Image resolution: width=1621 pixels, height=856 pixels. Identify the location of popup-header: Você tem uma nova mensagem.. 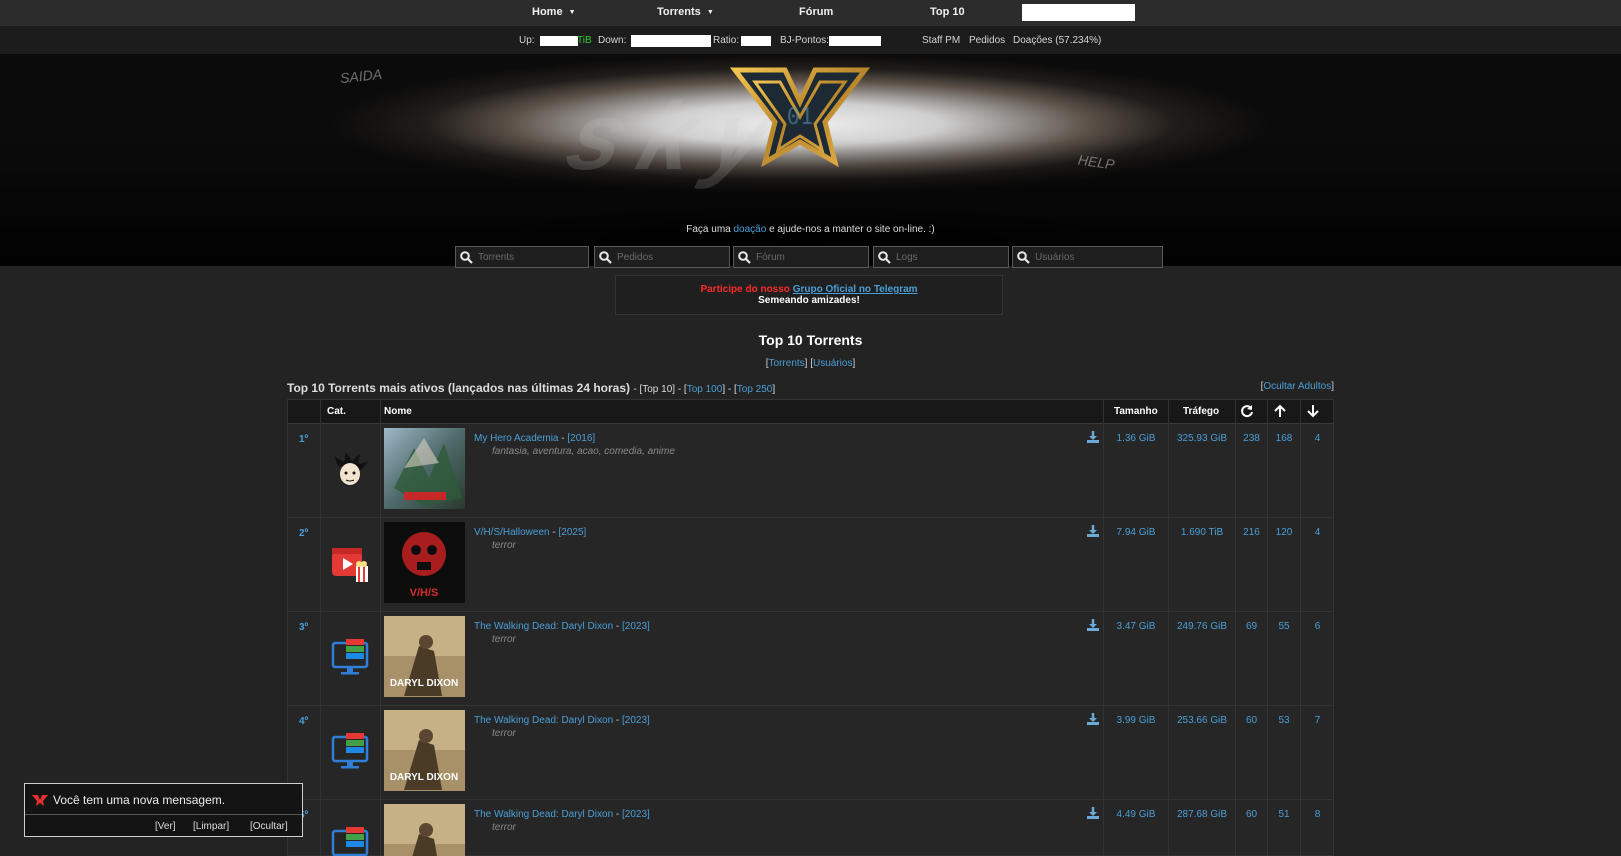
(163, 799).